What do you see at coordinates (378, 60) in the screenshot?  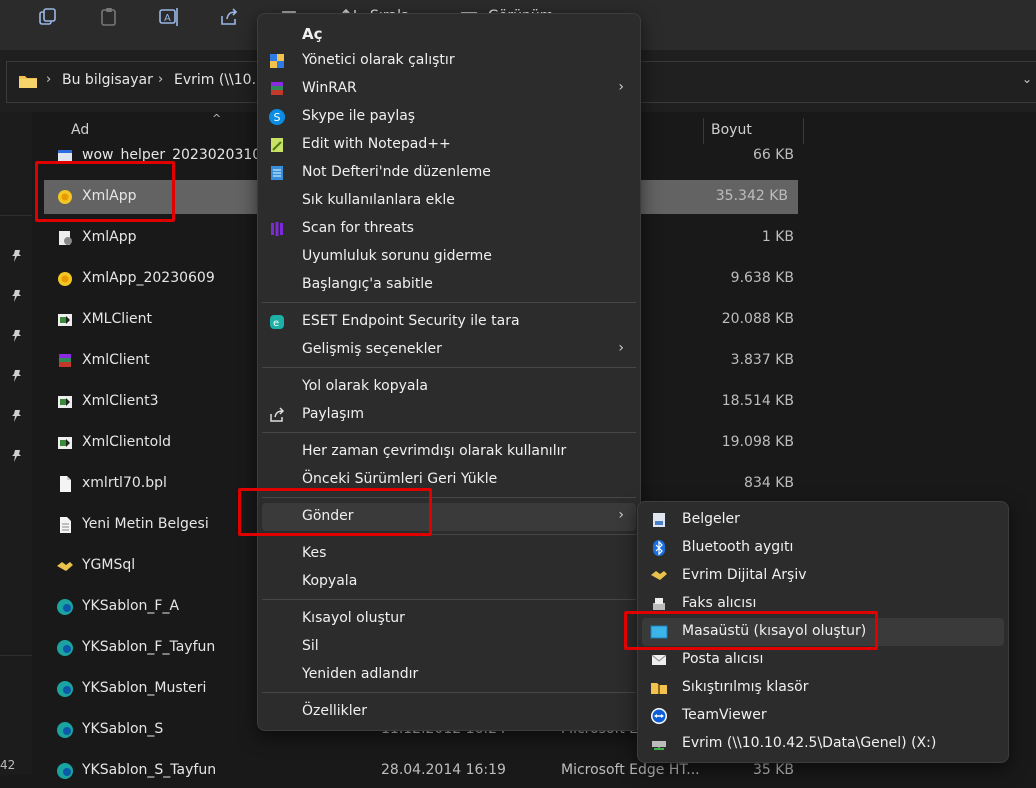 I see `menu-item-label: Yönetici olarak çalıştır` at bounding box center [378, 60].